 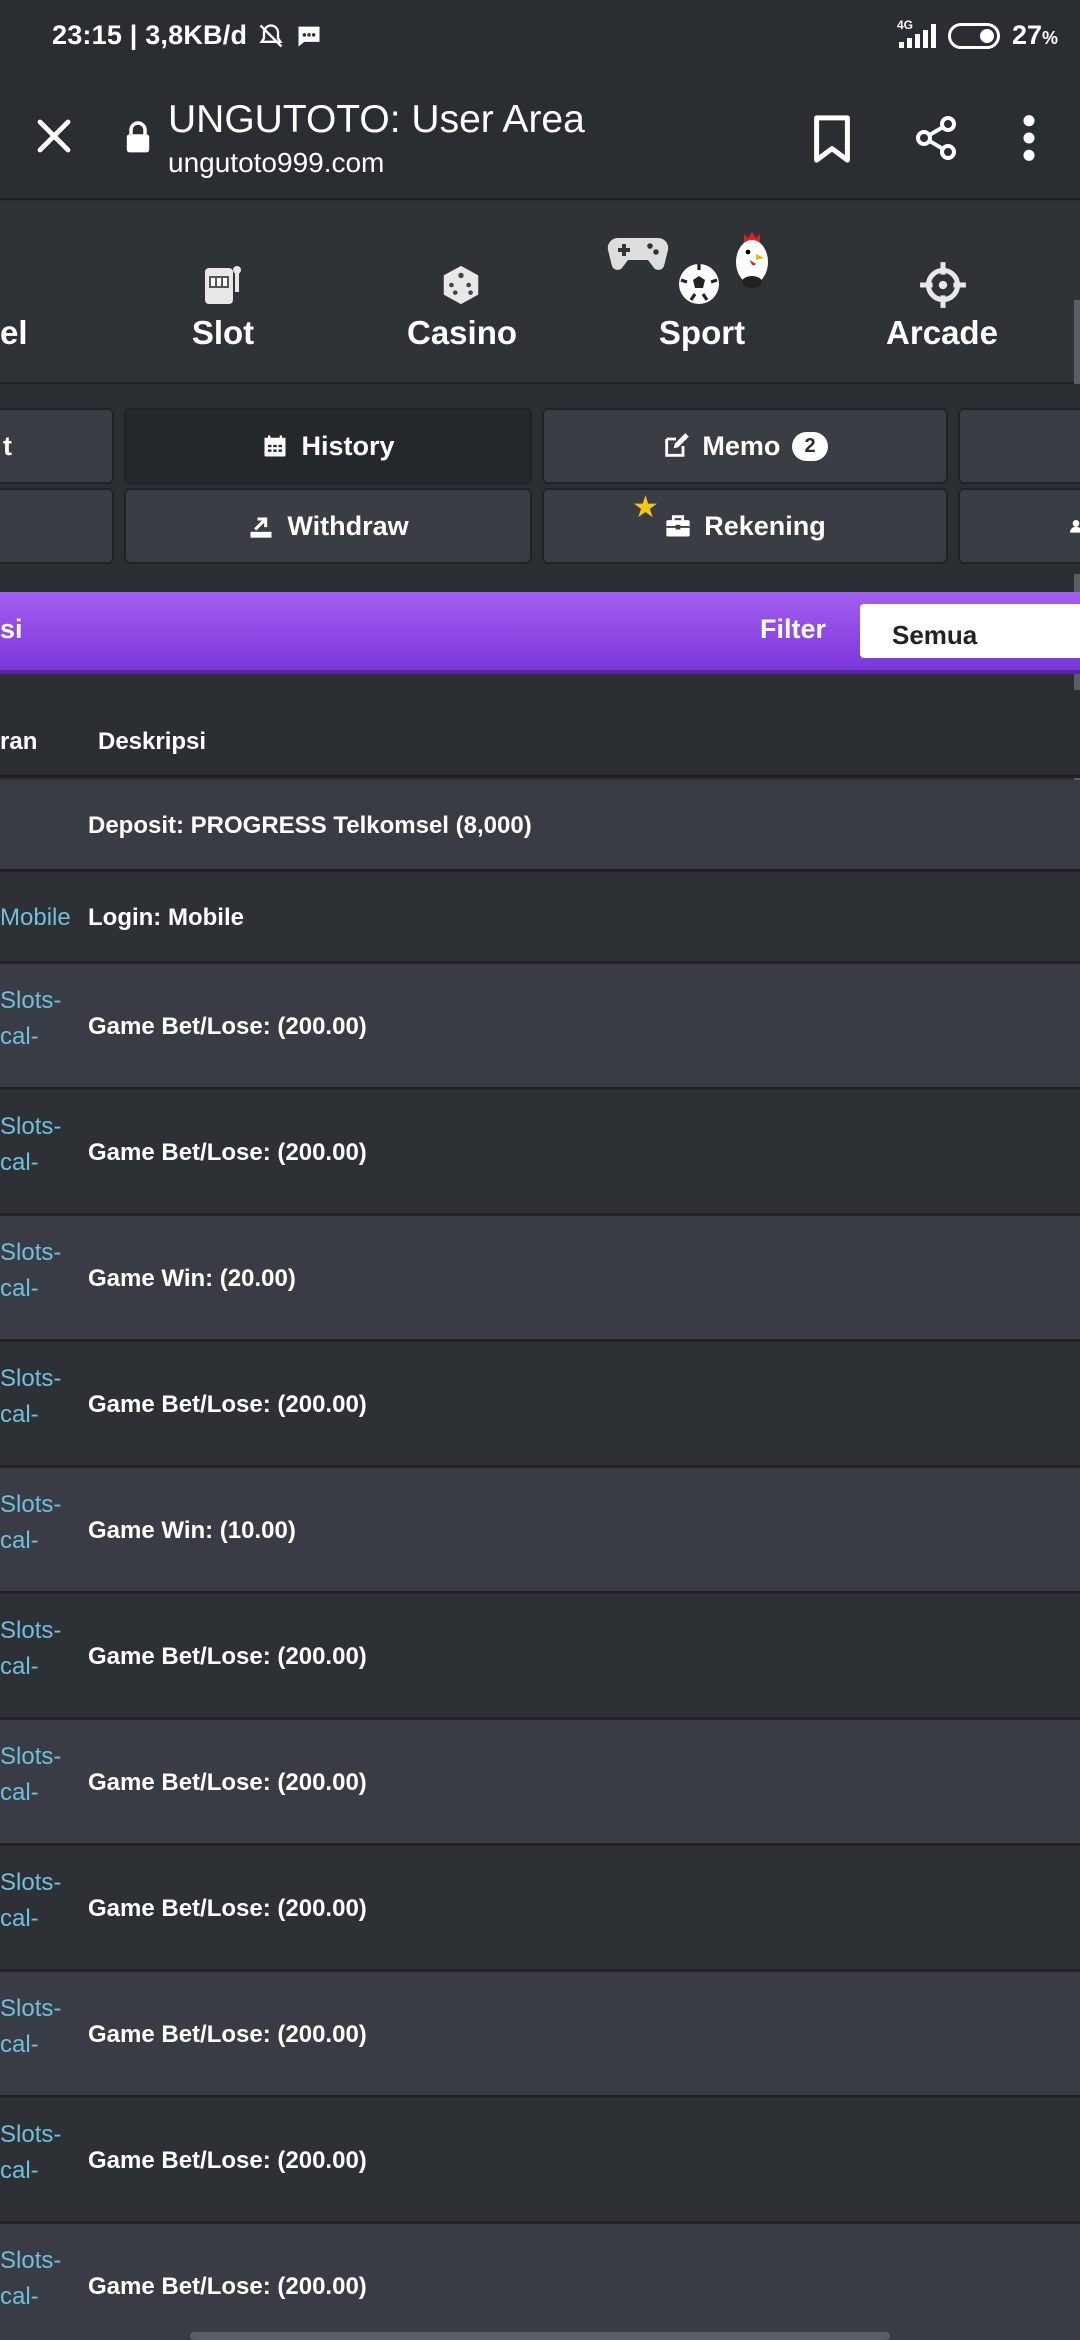 I want to click on tab-history: History, so click(x=328, y=446).